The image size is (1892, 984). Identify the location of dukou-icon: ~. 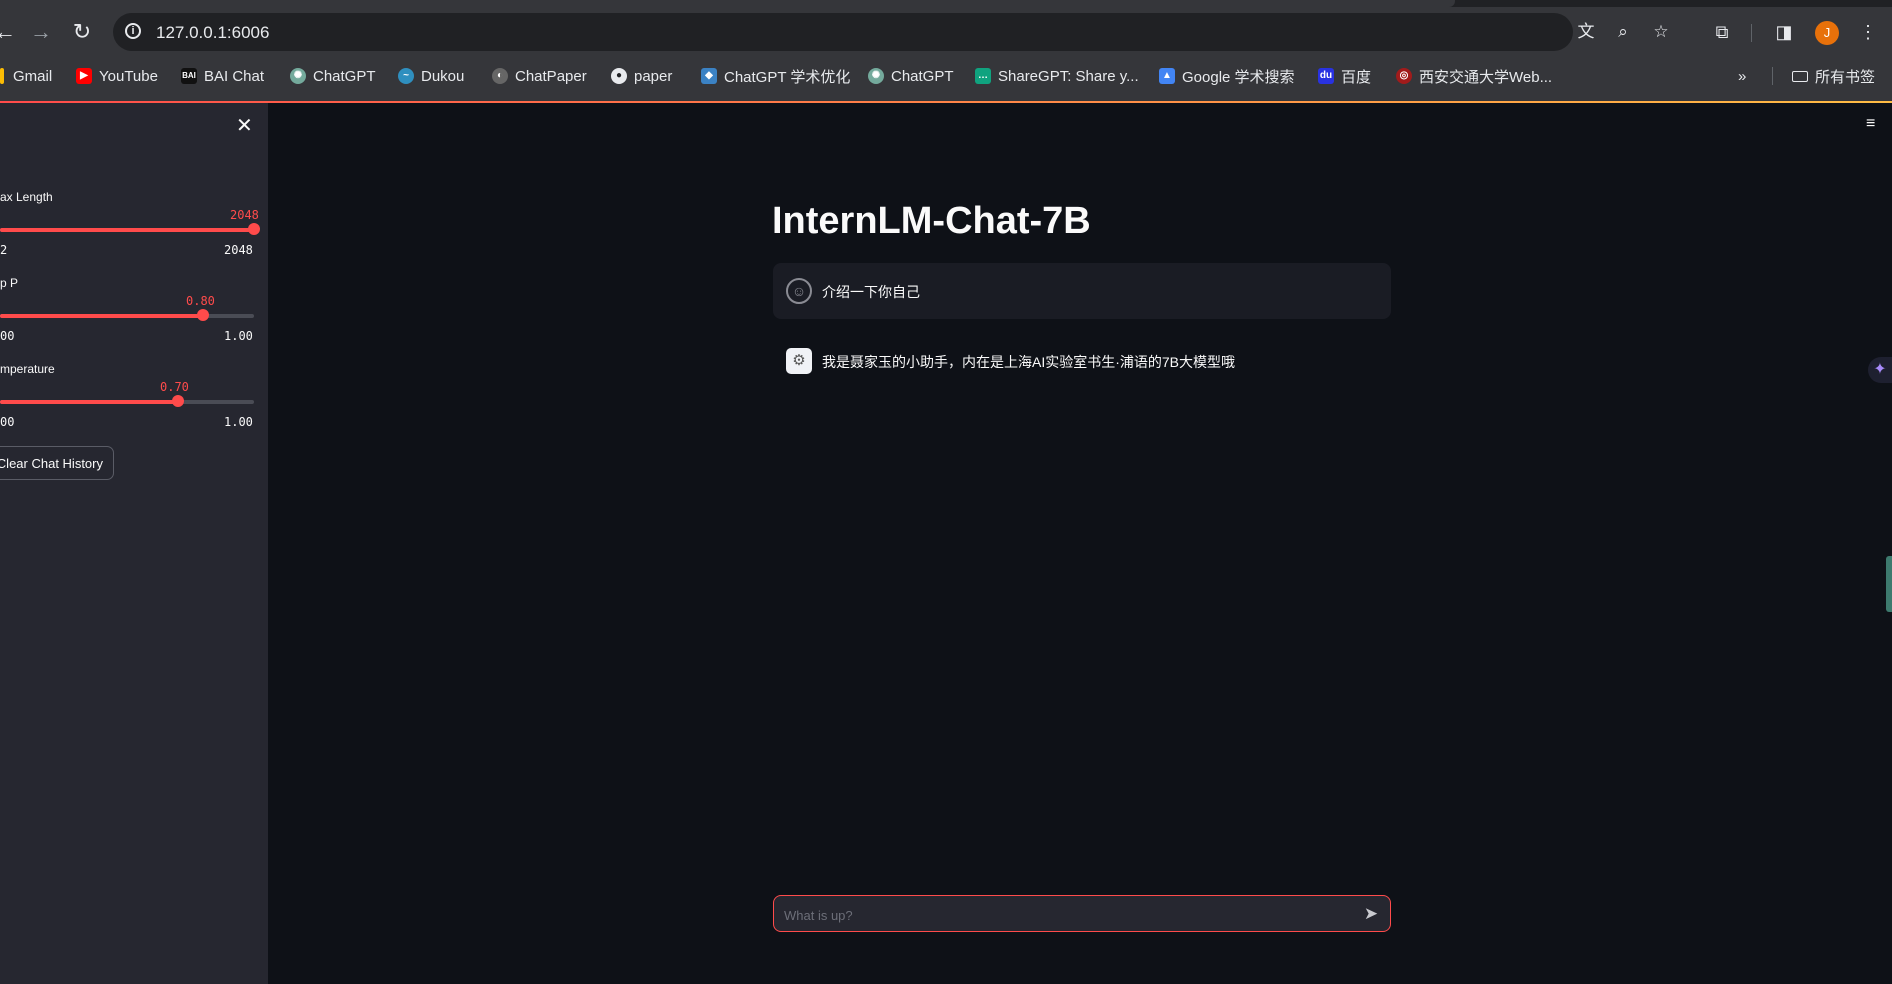
(406, 76).